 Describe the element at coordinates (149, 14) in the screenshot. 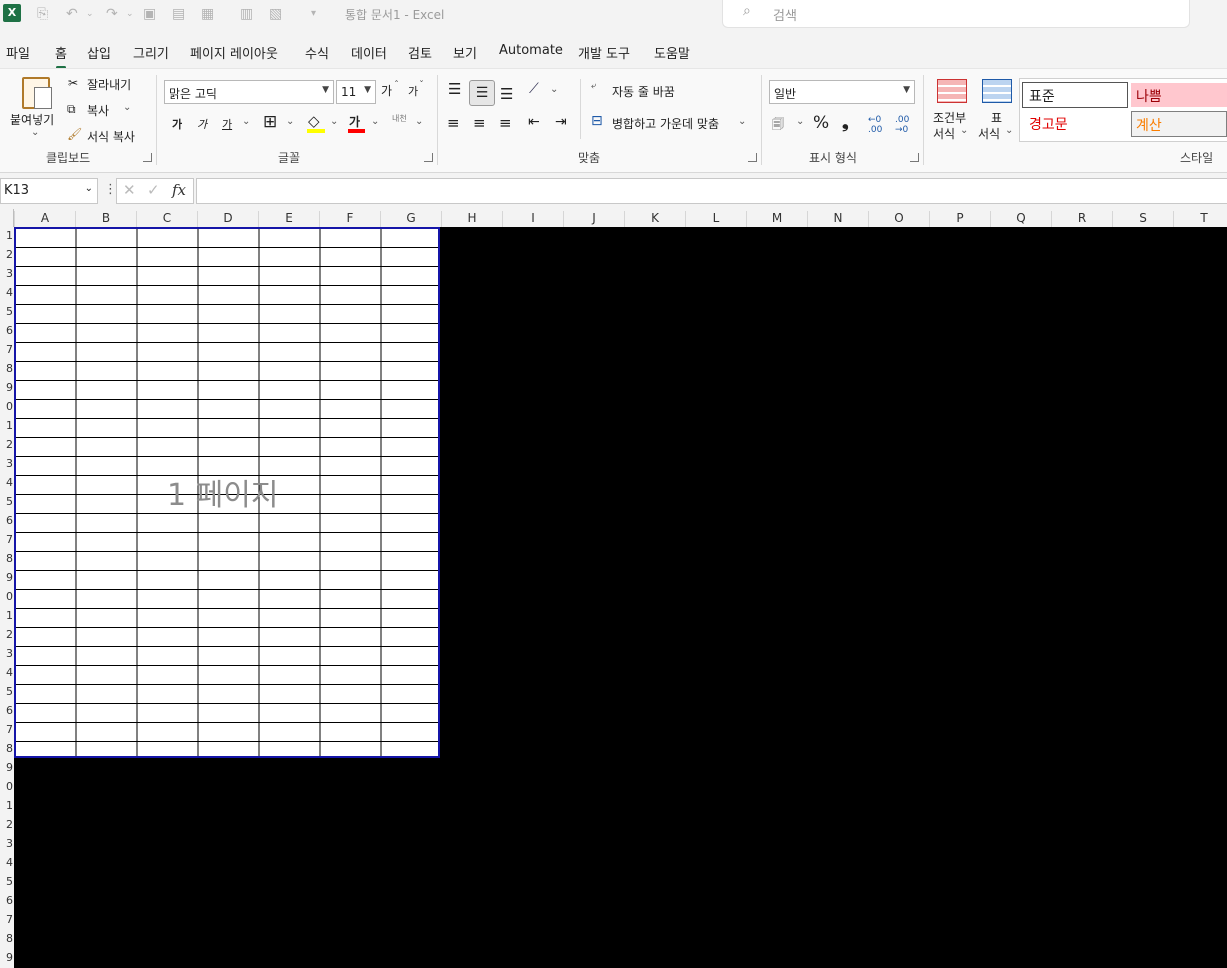

I see `camera-icon: ▣` at that location.